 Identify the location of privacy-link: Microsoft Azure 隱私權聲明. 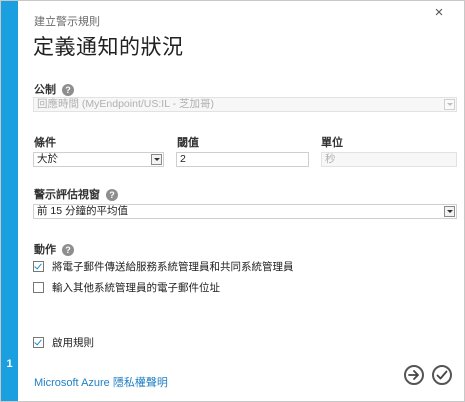
(101, 382).